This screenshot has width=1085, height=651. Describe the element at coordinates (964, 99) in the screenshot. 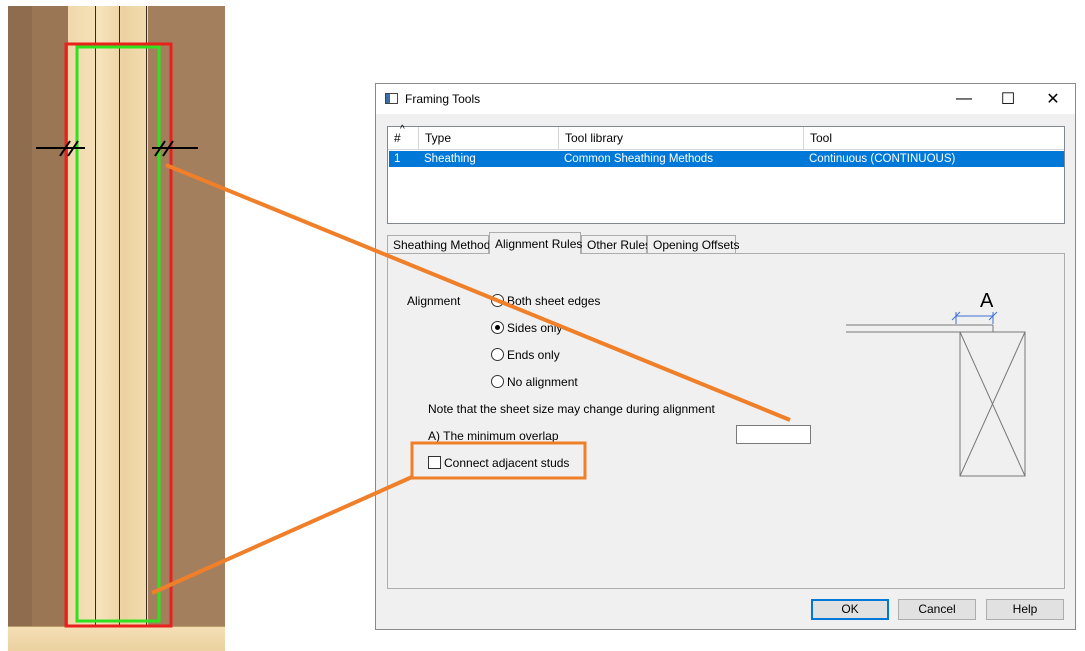

I see `minimize-button: —` at that location.